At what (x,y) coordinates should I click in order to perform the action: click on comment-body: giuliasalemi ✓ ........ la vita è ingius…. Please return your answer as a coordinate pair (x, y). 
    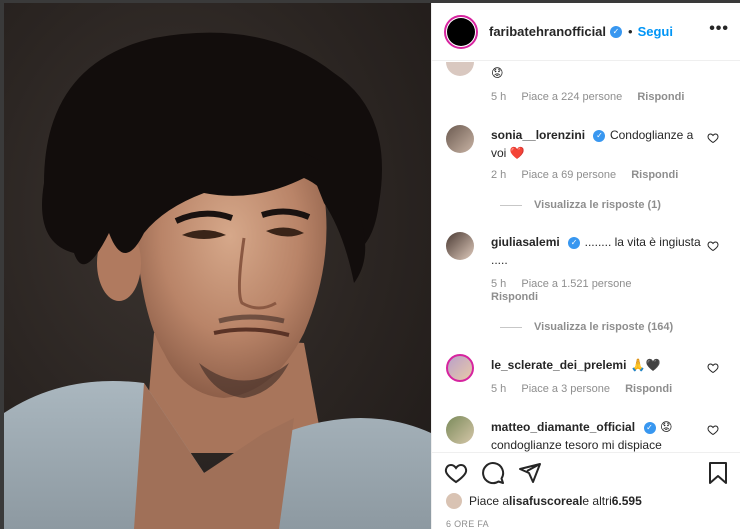
    Looking at the image, I should click on (601, 251).